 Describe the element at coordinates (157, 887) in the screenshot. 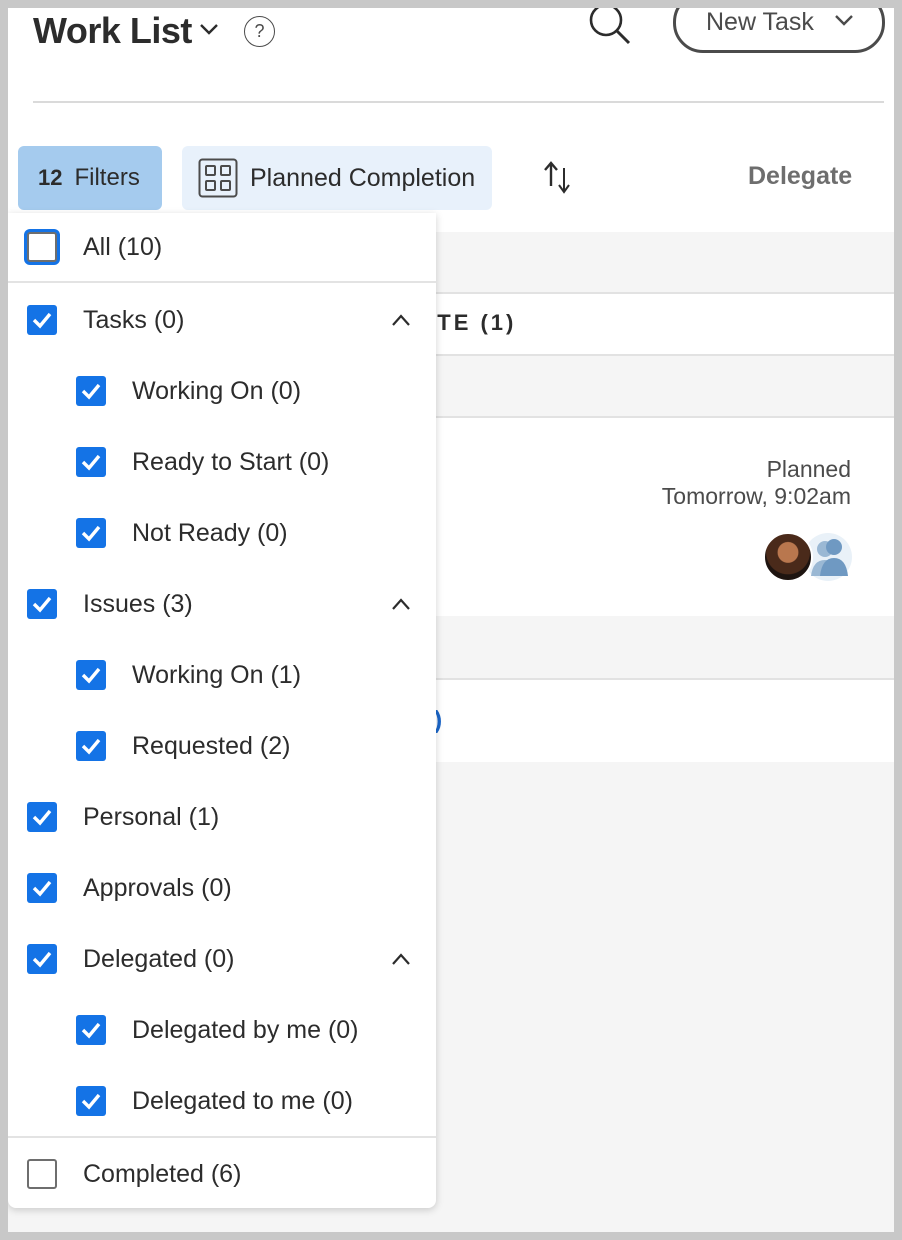

I see `filter-label: Approvals (0)` at that location.